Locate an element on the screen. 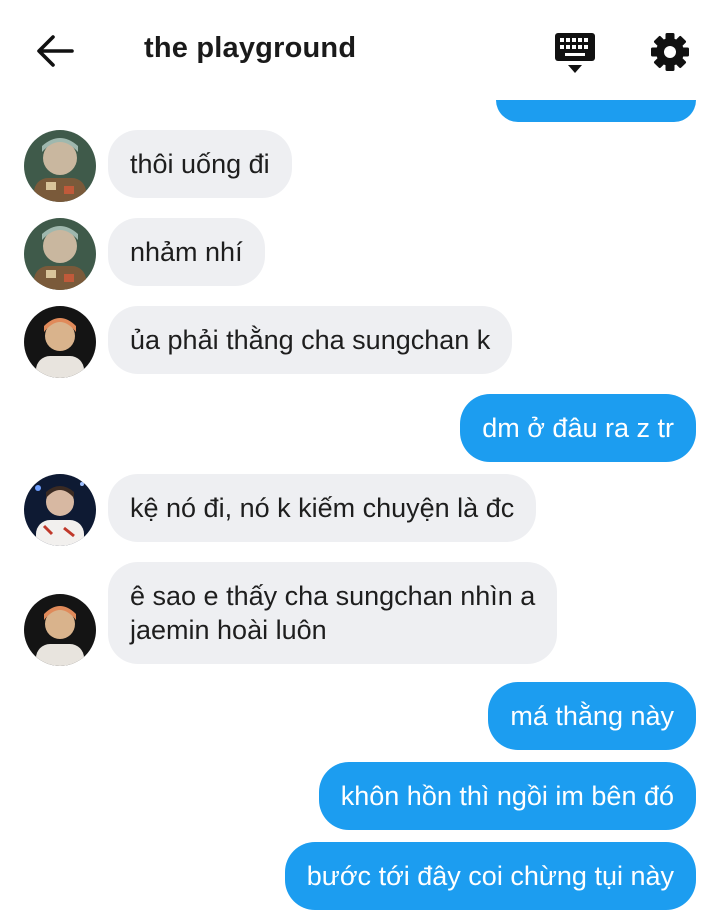 The height and width of the screenshot is (917, 719). message-text: ủa phải thằng cha sungchan k is located at coordinates (310, 340).